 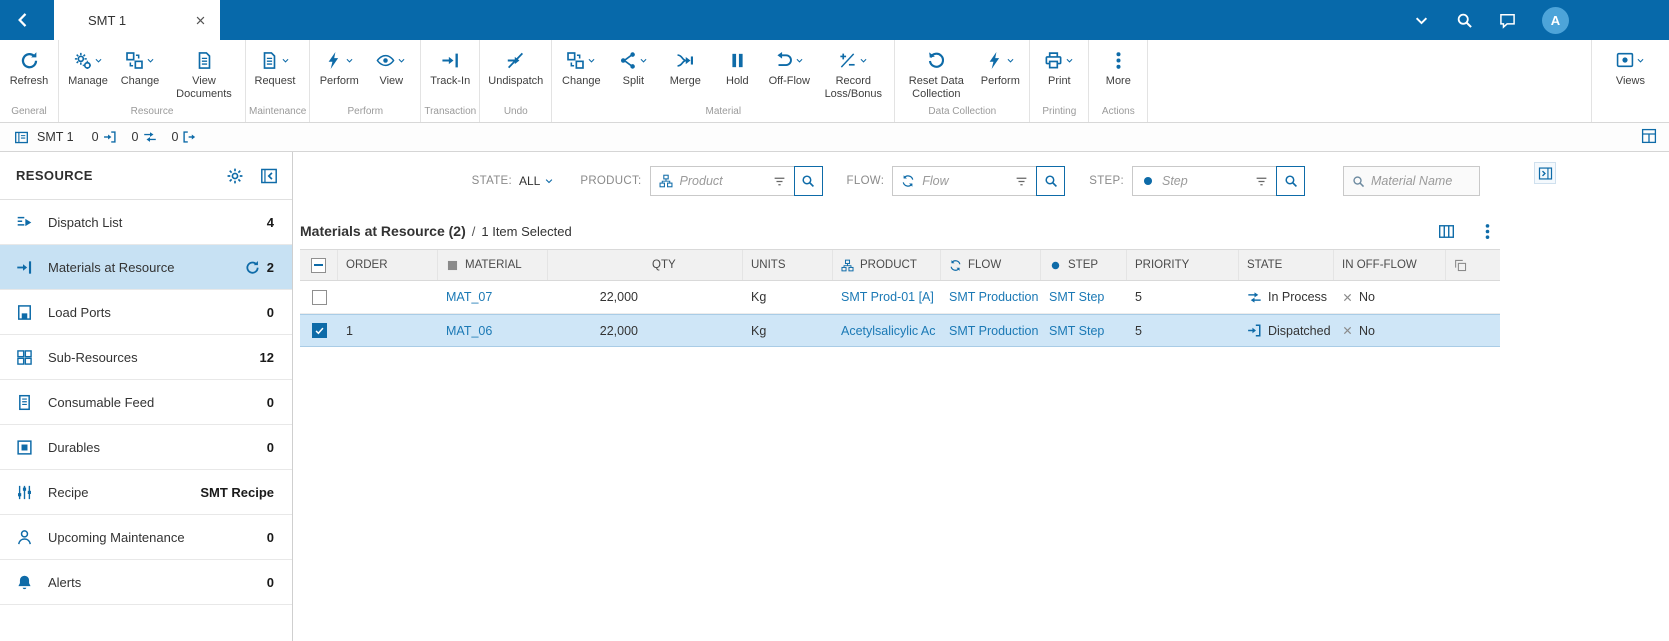 I want to click on ribbon-button-refresh: Refresh, so click(x=29, y=68).